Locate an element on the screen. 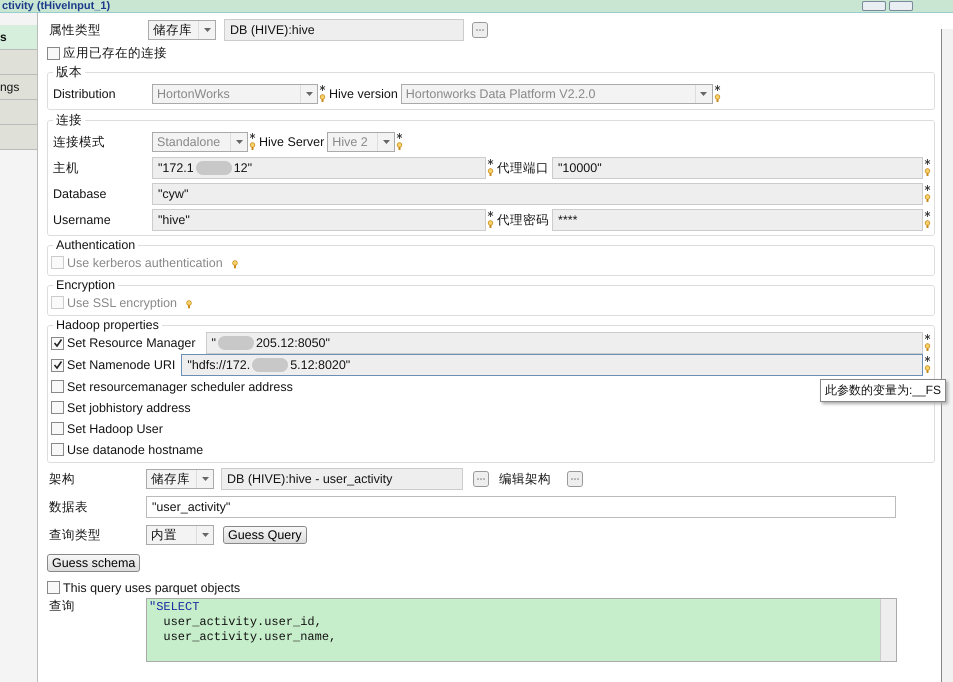 Image resolution: width=953 pixels, height=682 pixels. checkbox-label: 应用已存在的连接 is located at coordinates (115, 53).